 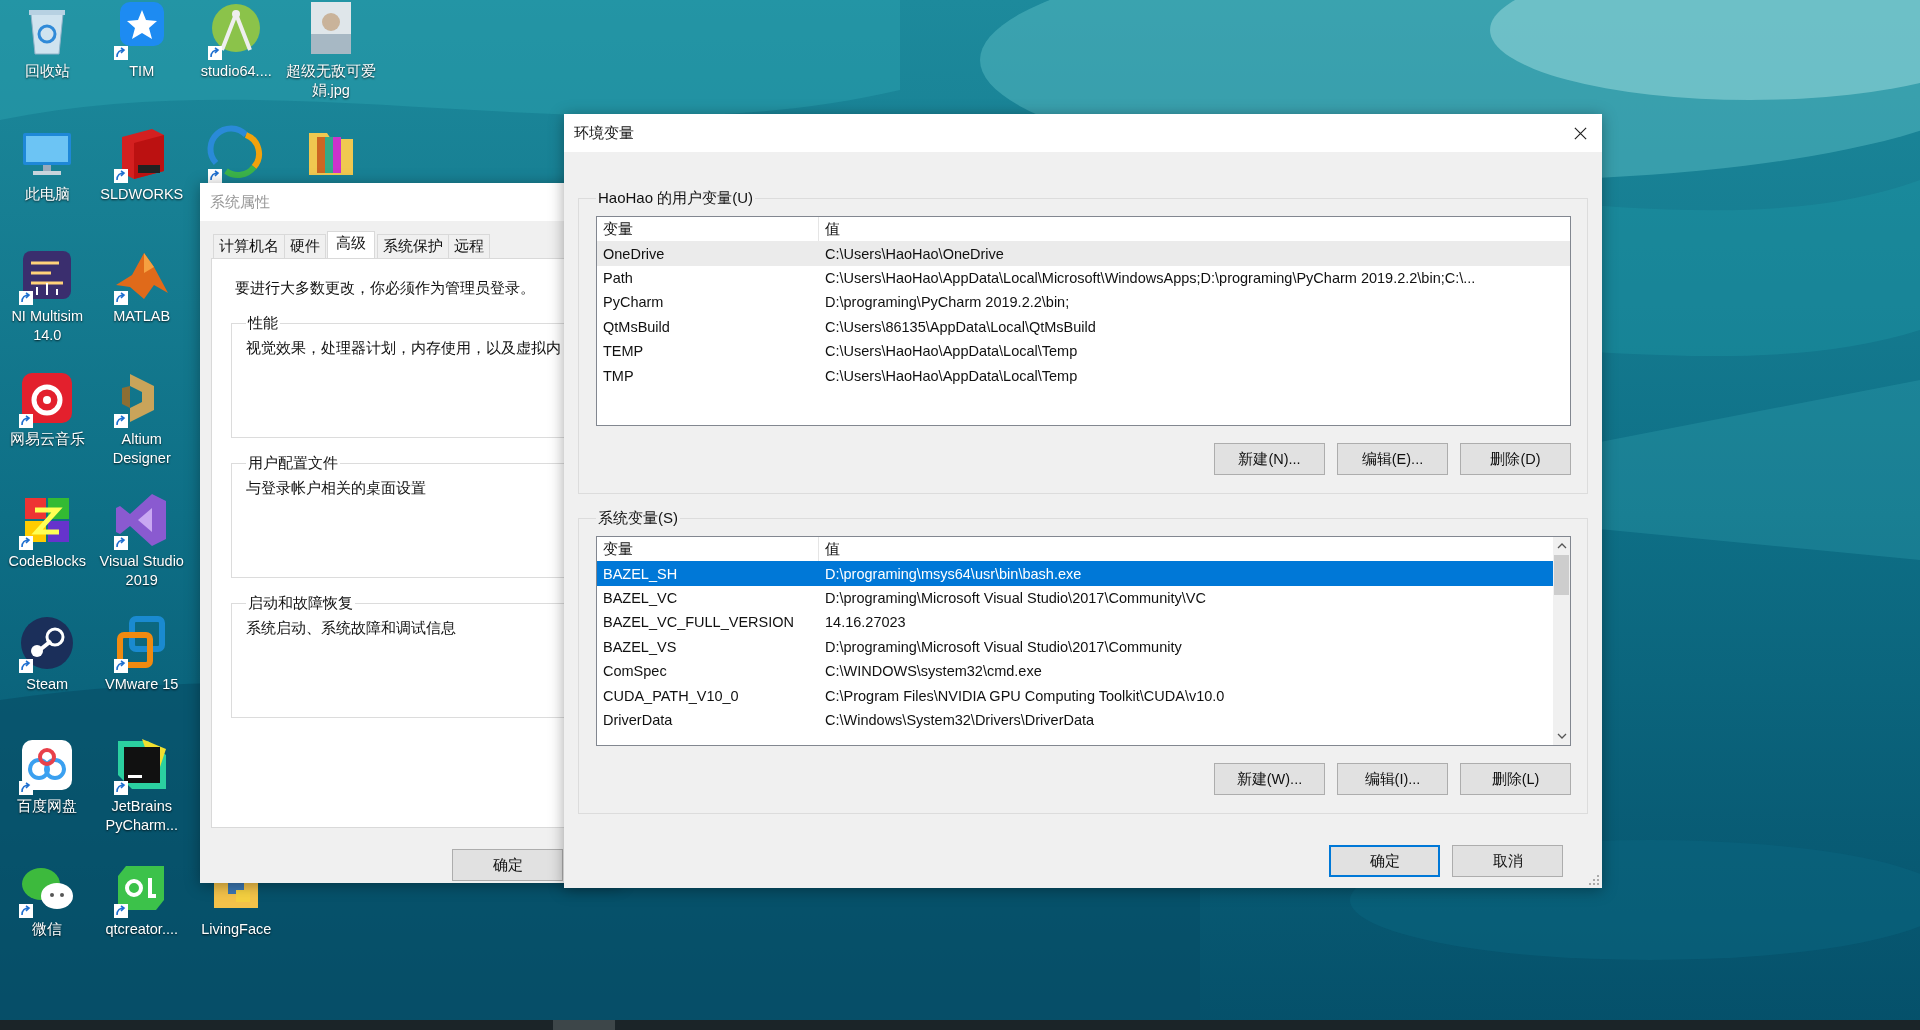 What do you see at coordinates (351, 244) in the screenshot?
I see `tab: 高级` at bounding box center [351, 244].